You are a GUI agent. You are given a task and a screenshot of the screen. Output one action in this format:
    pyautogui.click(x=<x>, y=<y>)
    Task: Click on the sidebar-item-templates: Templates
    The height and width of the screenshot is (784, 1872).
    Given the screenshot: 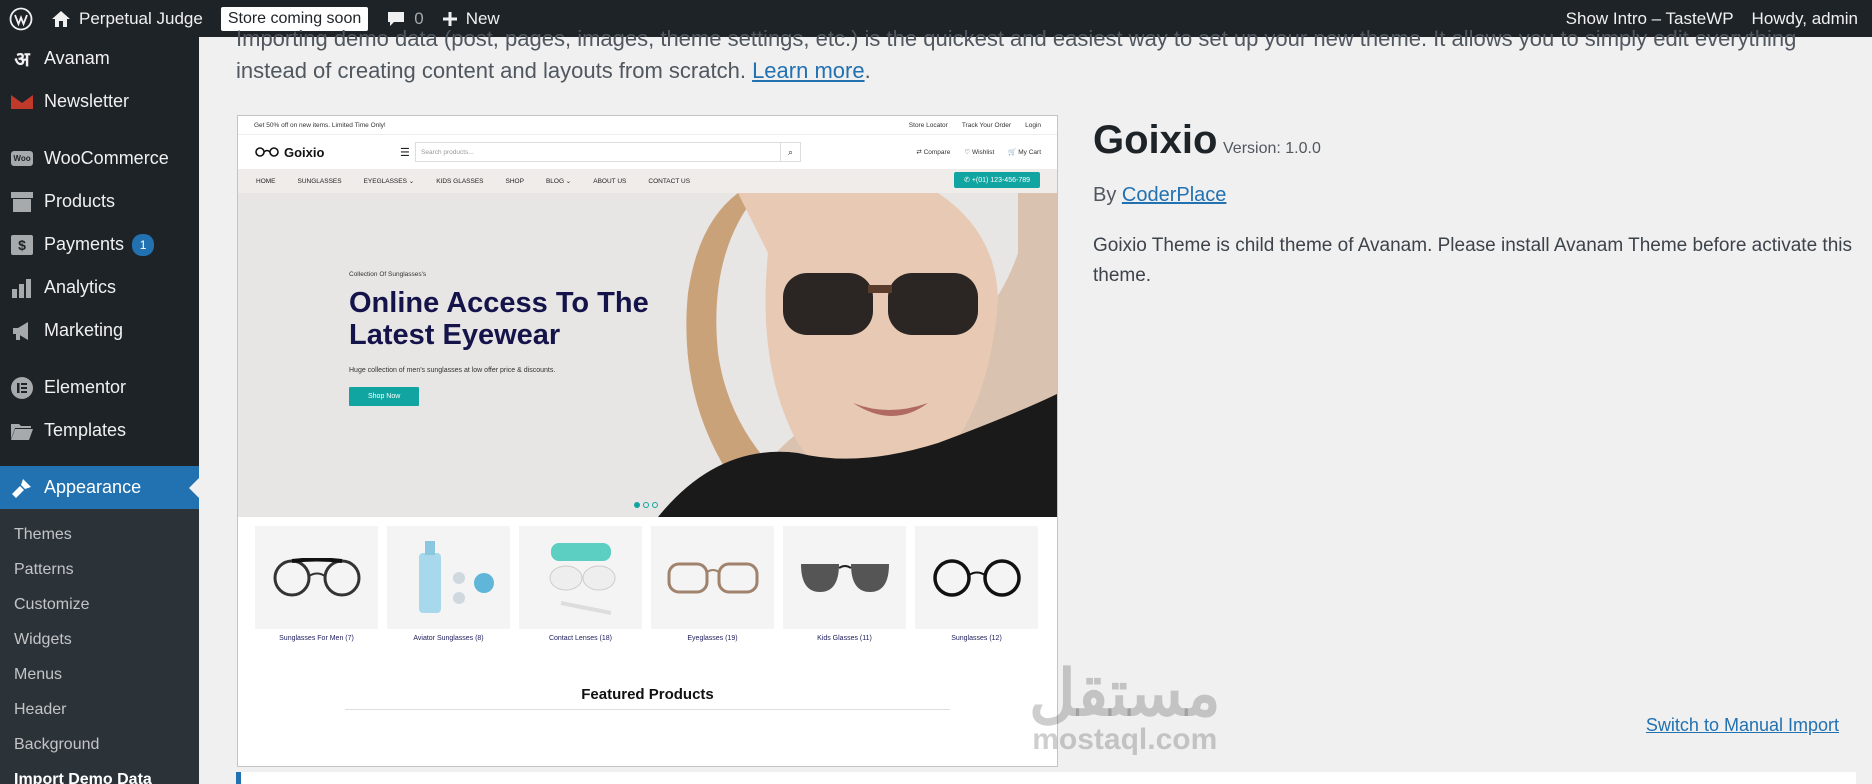 What is the action you would take?
    pyautogui.click(x=99, y=430)
    